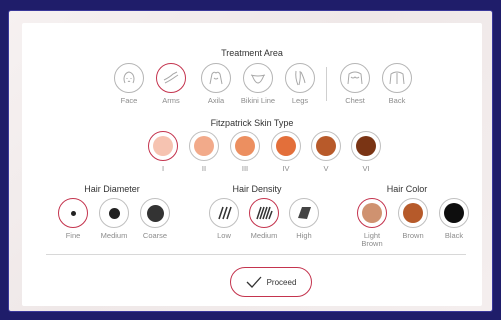  What do you see at coordinates (258, 100) in the screenshot?
I see `area-bikini-label: Bikini Line` at bounding box center [258, 100].